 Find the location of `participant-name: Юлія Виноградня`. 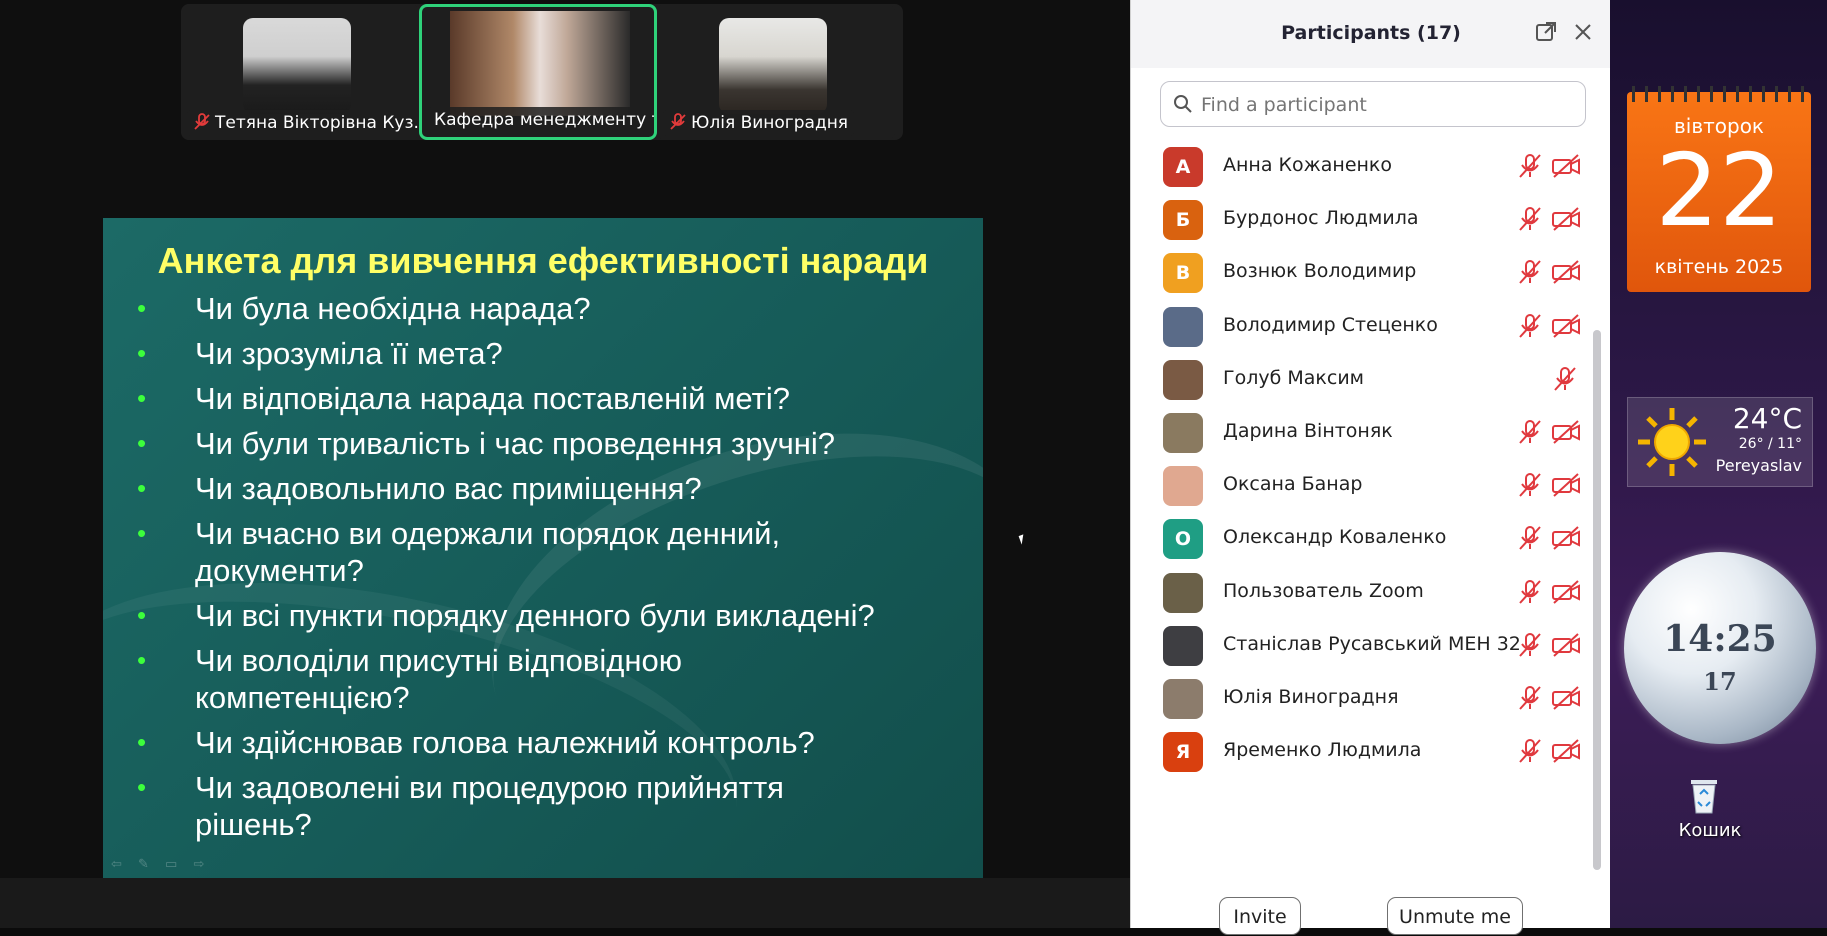

participant-name: Юлія Виноградня is located at coordinates (1311, 697).